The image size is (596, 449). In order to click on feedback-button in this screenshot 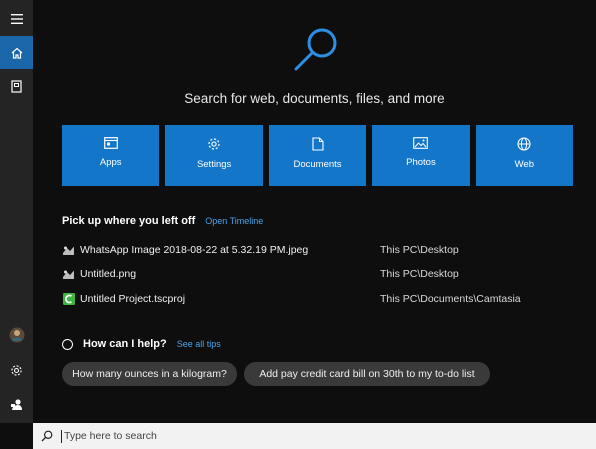, I will do `click(16, 404)`.